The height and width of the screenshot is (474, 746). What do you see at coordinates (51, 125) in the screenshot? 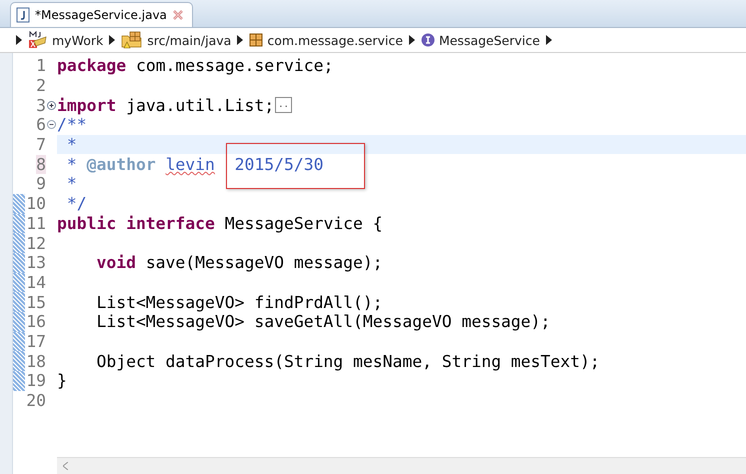
I see `collapse-icon` at bounding box center [51, 125].